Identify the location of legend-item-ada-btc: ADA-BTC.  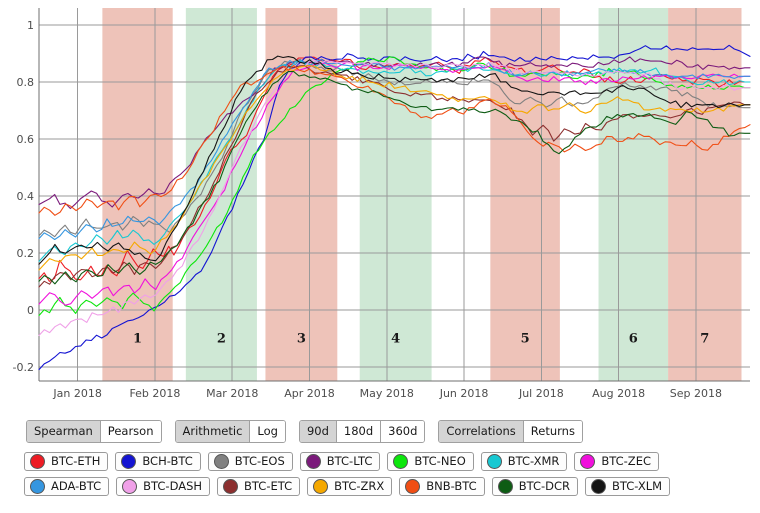
(67, 486).